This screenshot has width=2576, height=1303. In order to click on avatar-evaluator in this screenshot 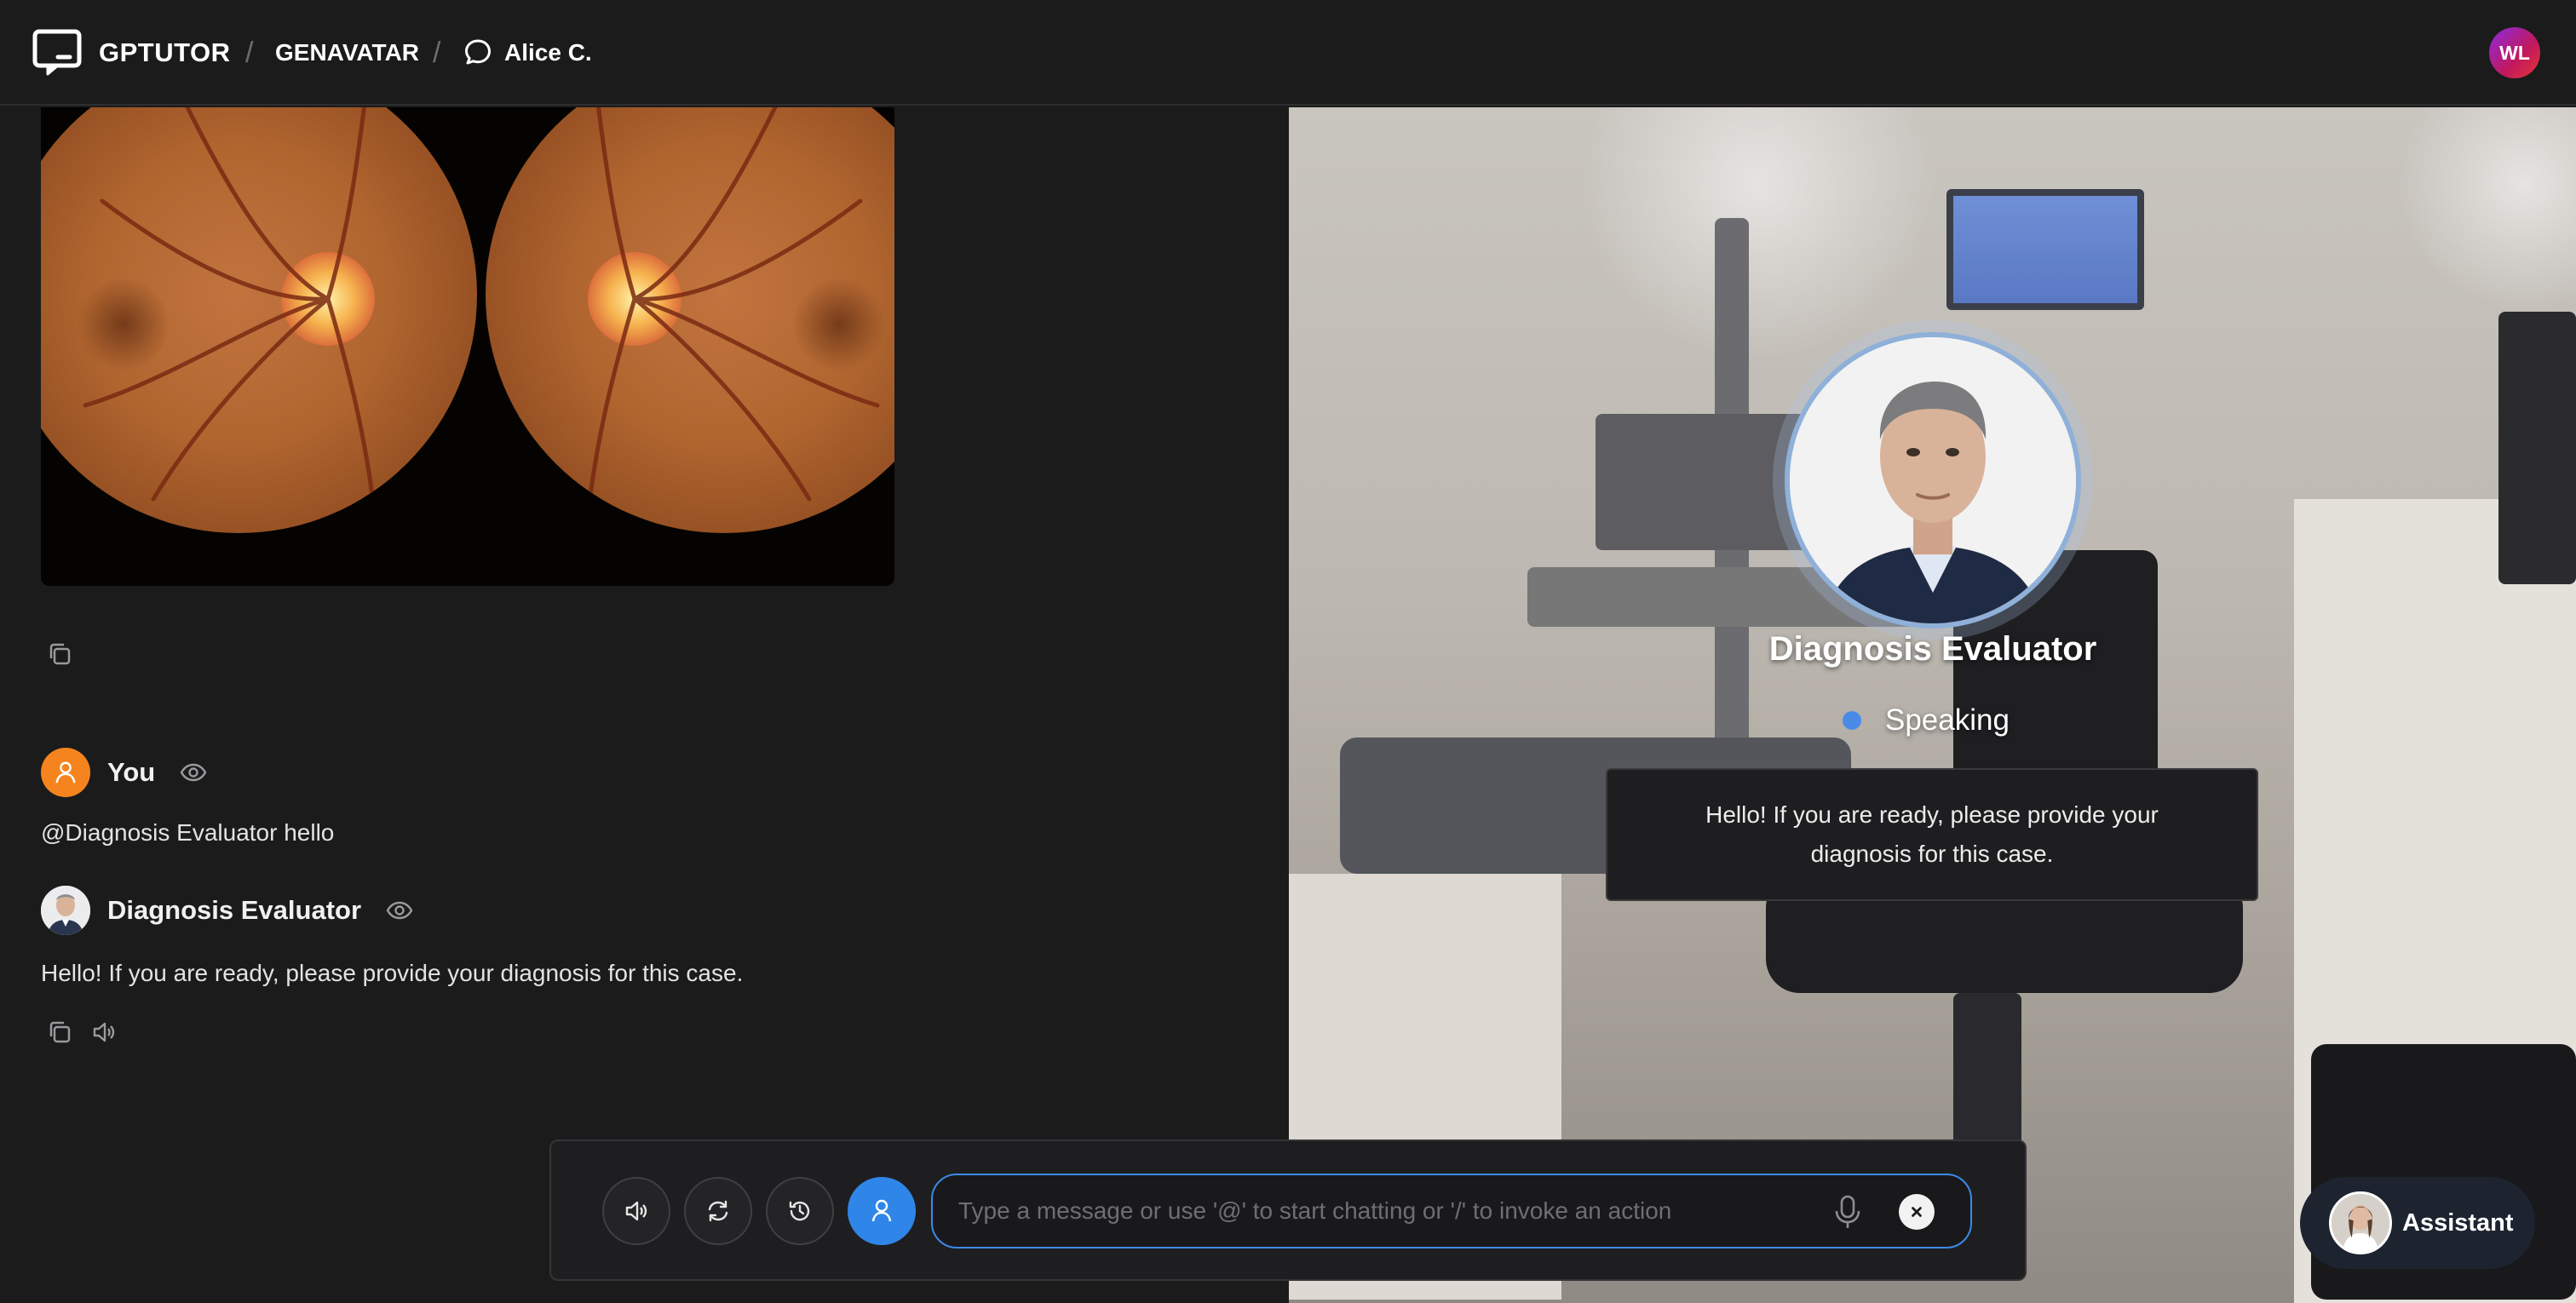, I will do `click(65, 910)`.